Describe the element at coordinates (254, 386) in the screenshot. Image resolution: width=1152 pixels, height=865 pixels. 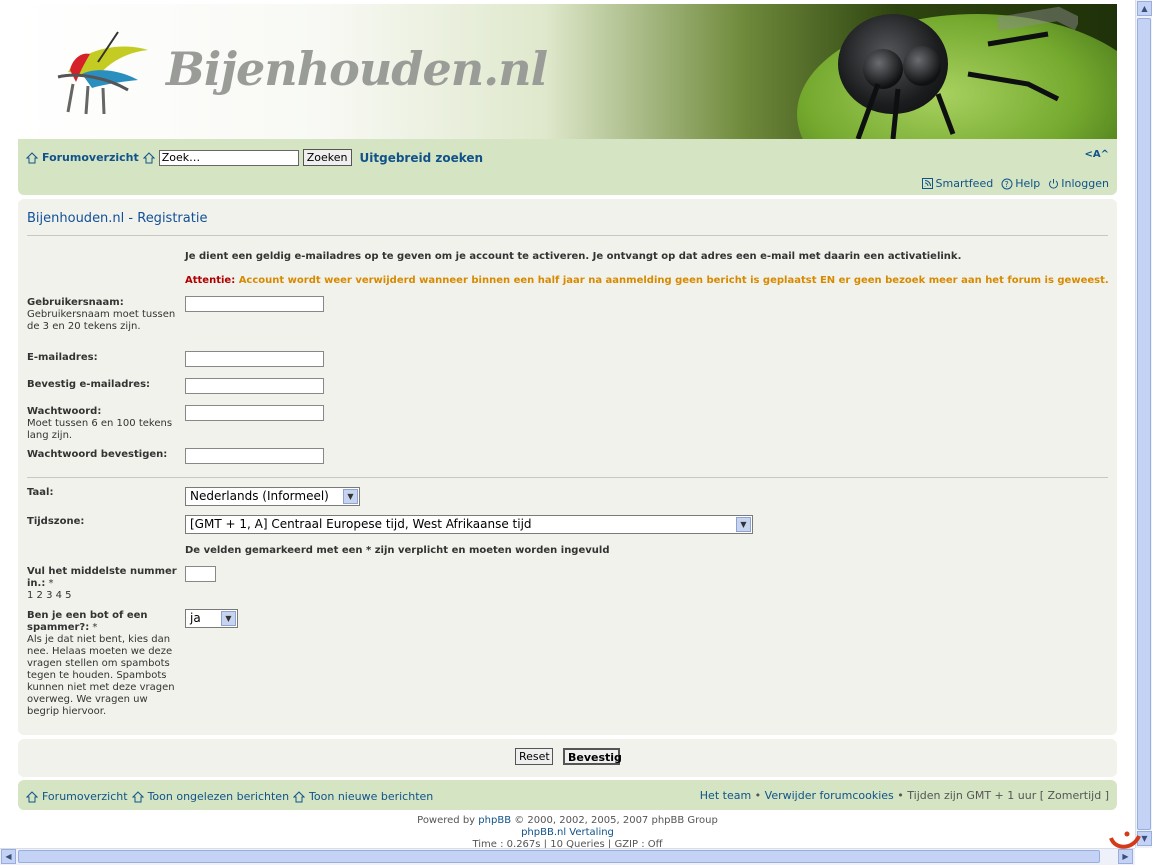
I see `email-confirm-field` at that location.